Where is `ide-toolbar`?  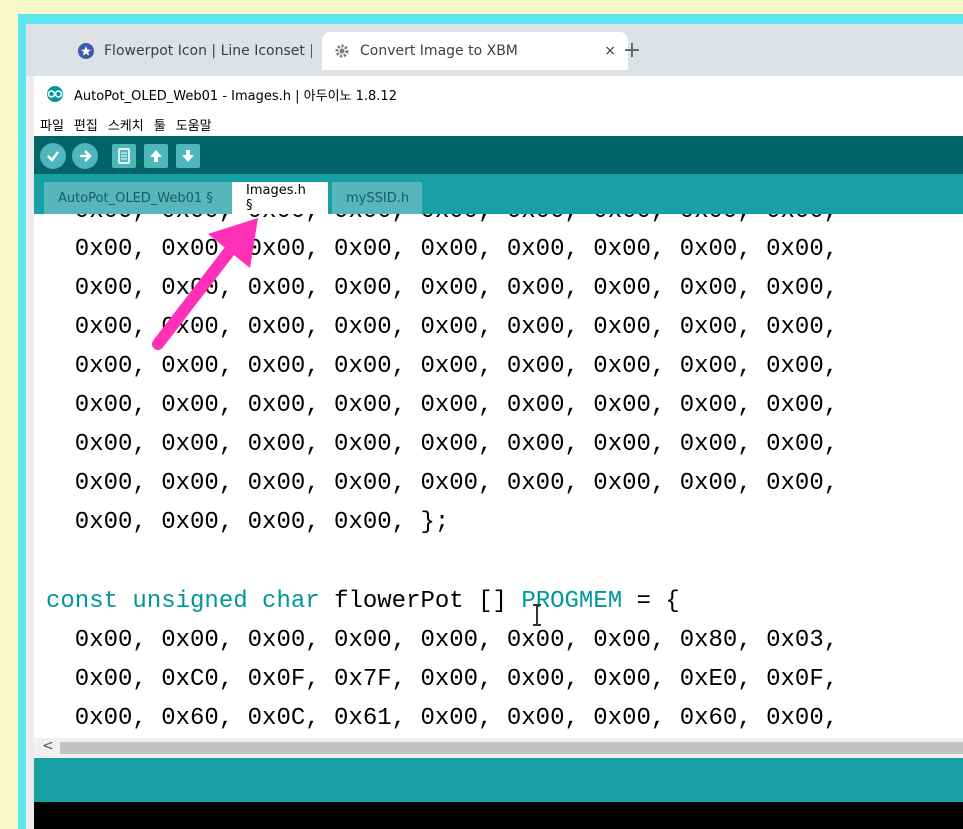
ide-toolbar is located at coordinates (498, 155).